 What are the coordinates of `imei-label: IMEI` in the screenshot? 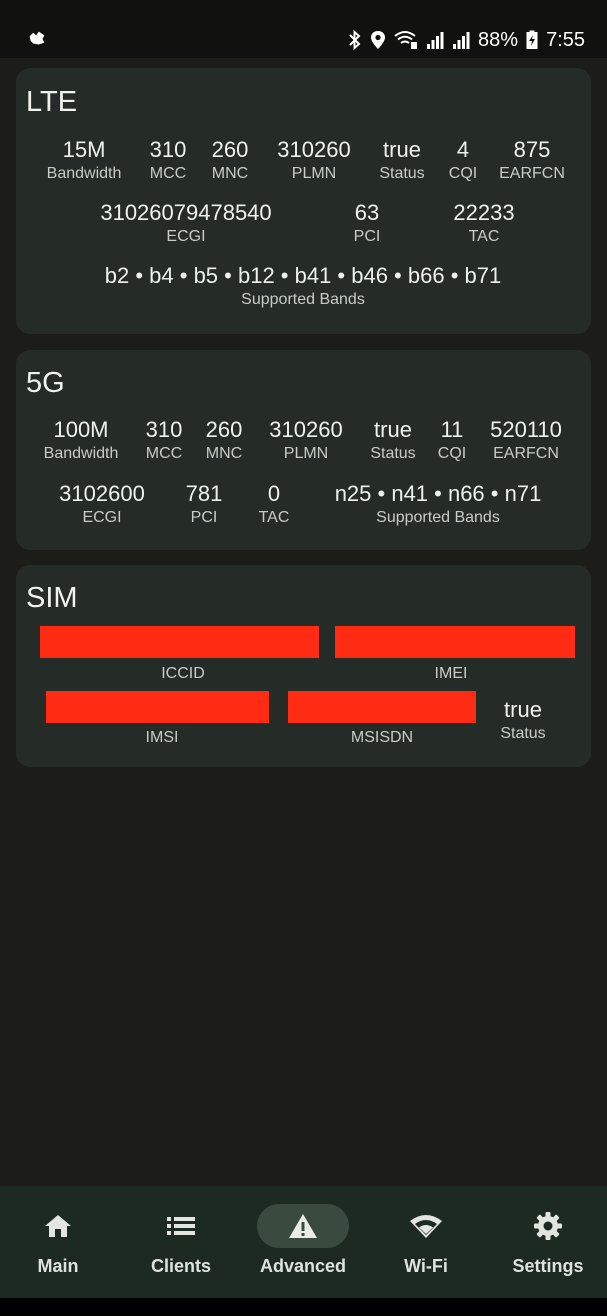 It's located at (451, 673).